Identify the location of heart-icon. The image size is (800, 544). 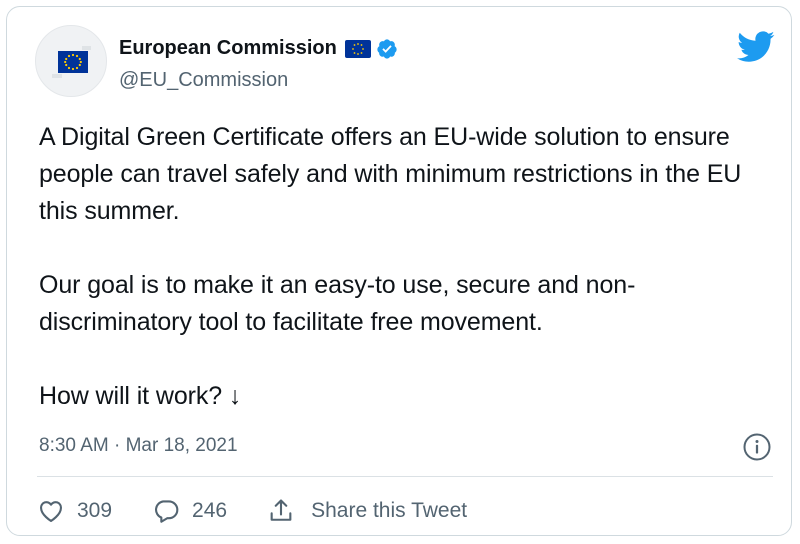
(51, 511).